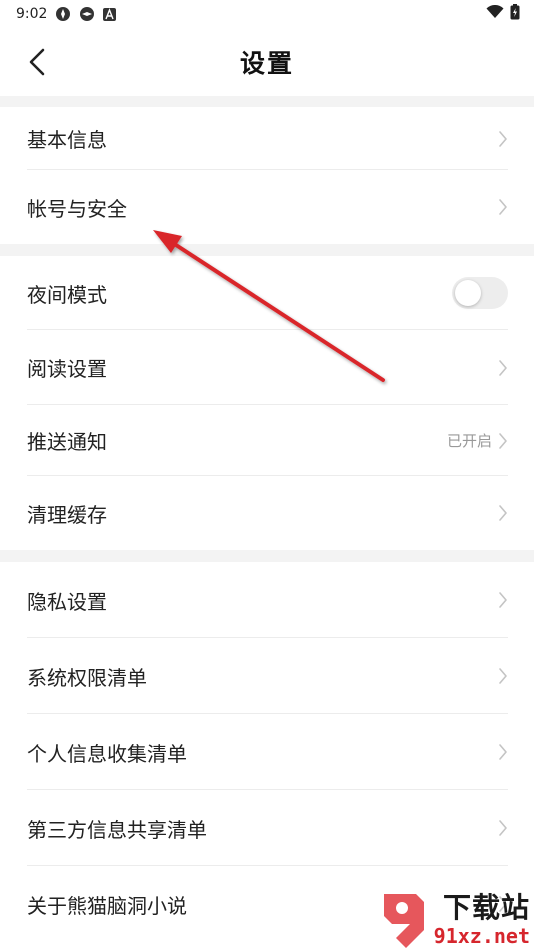  What do you see at coordinates (267, 828) in the screenshot?
I see `settings-row: 第三方信息共享清单` at bounding box center [267, 828].